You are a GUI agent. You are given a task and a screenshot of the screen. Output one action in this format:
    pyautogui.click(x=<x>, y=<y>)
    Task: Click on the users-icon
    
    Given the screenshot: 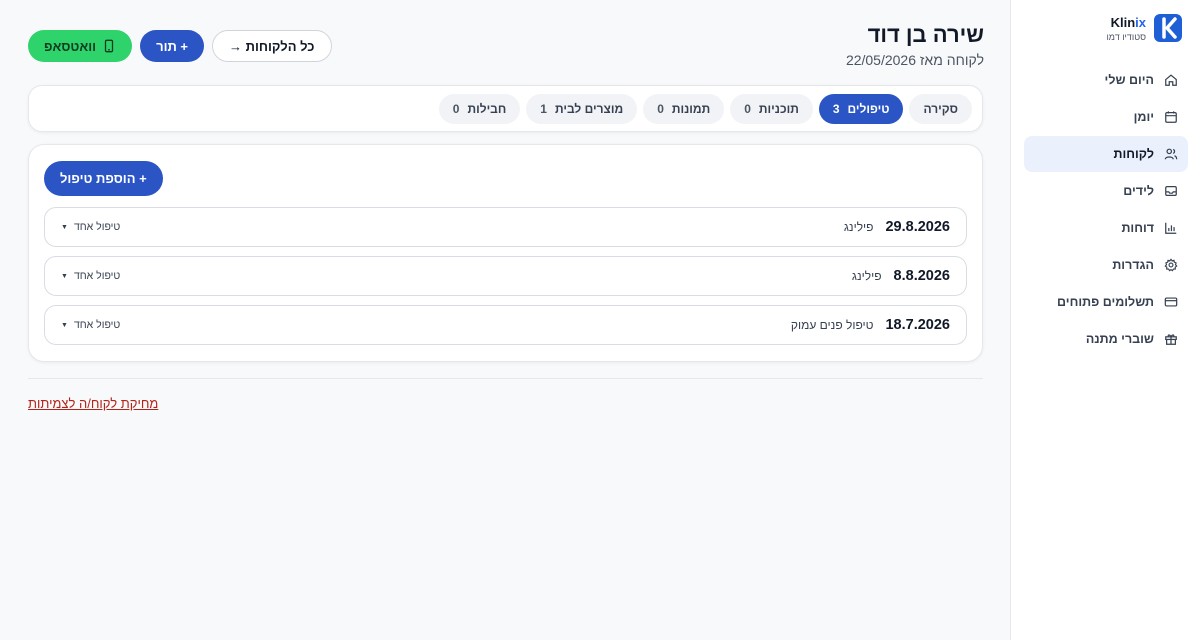 What is the action you would take?
    pyautogui.click(x=1171, y=154)
    